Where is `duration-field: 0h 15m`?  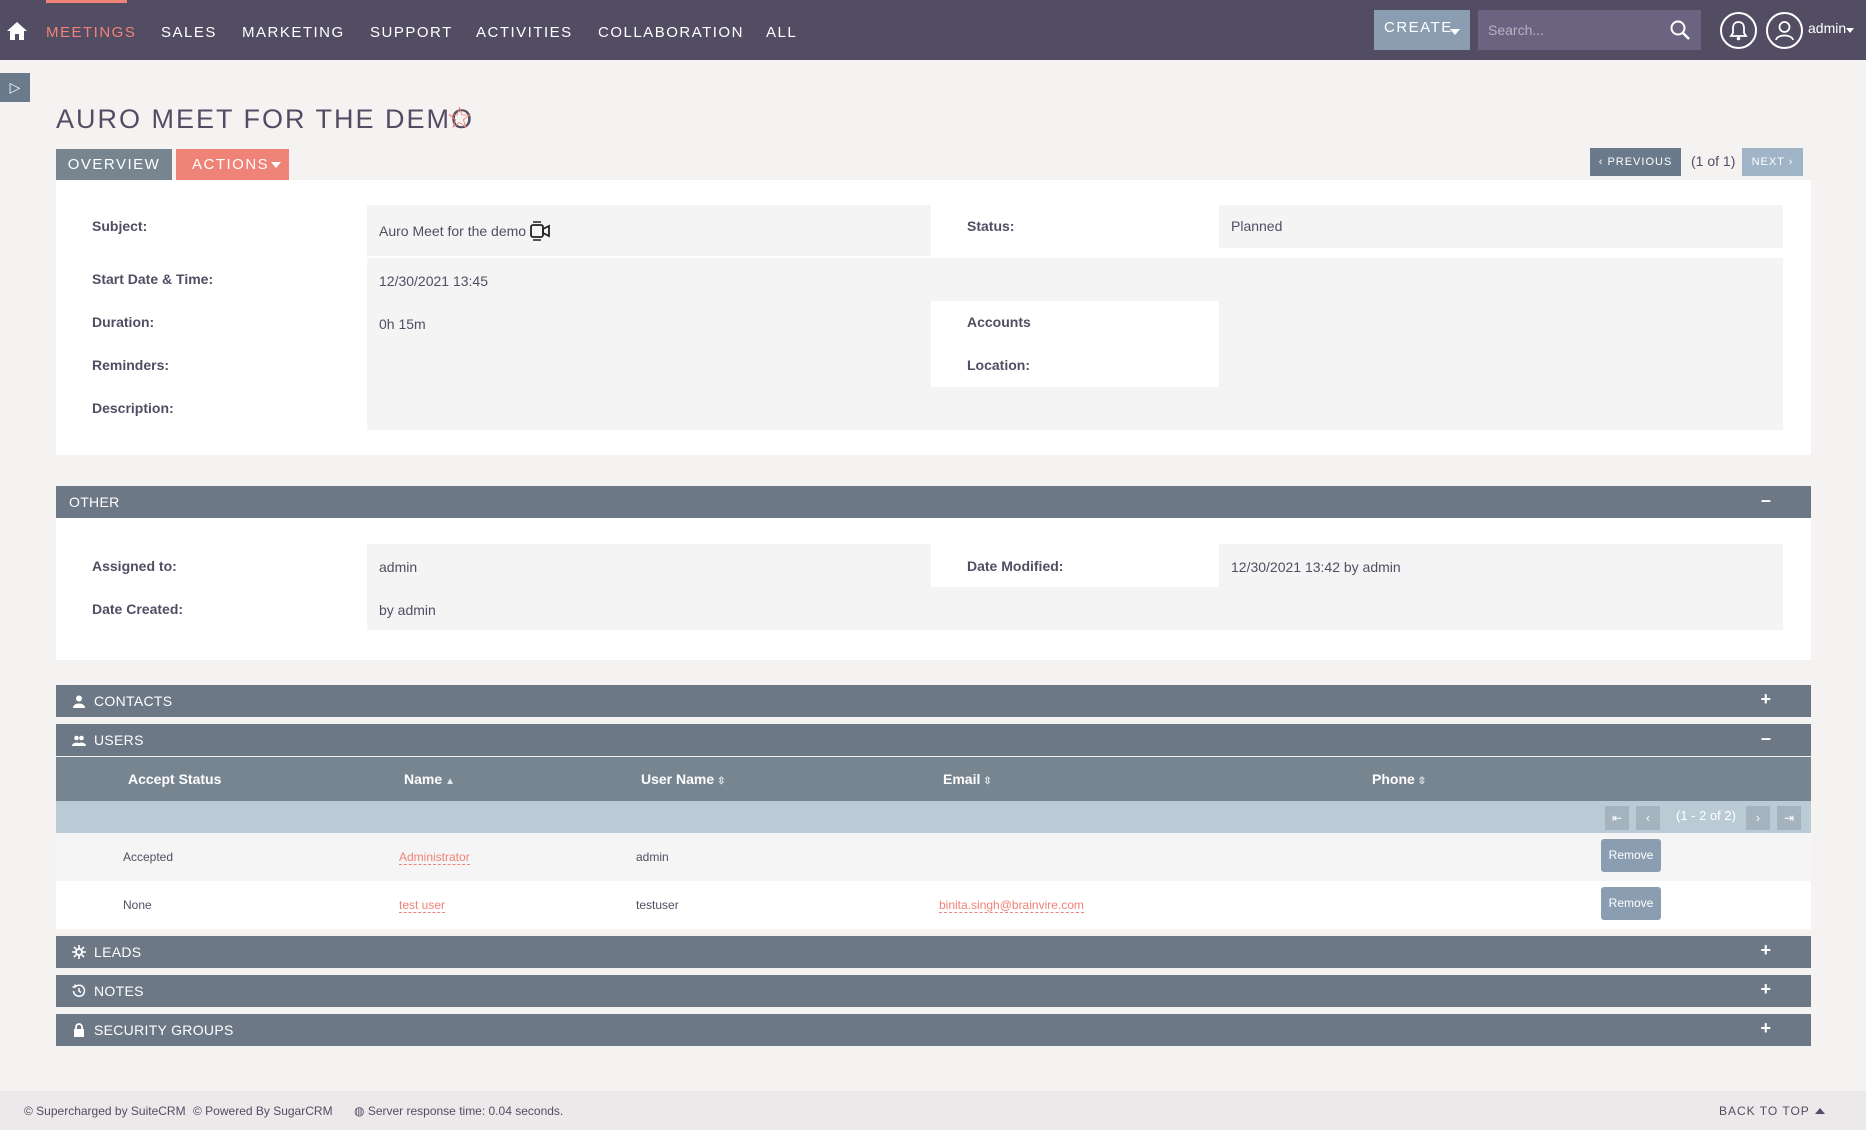 duration-field: 0h 15m is located at coordinates (649, 322).